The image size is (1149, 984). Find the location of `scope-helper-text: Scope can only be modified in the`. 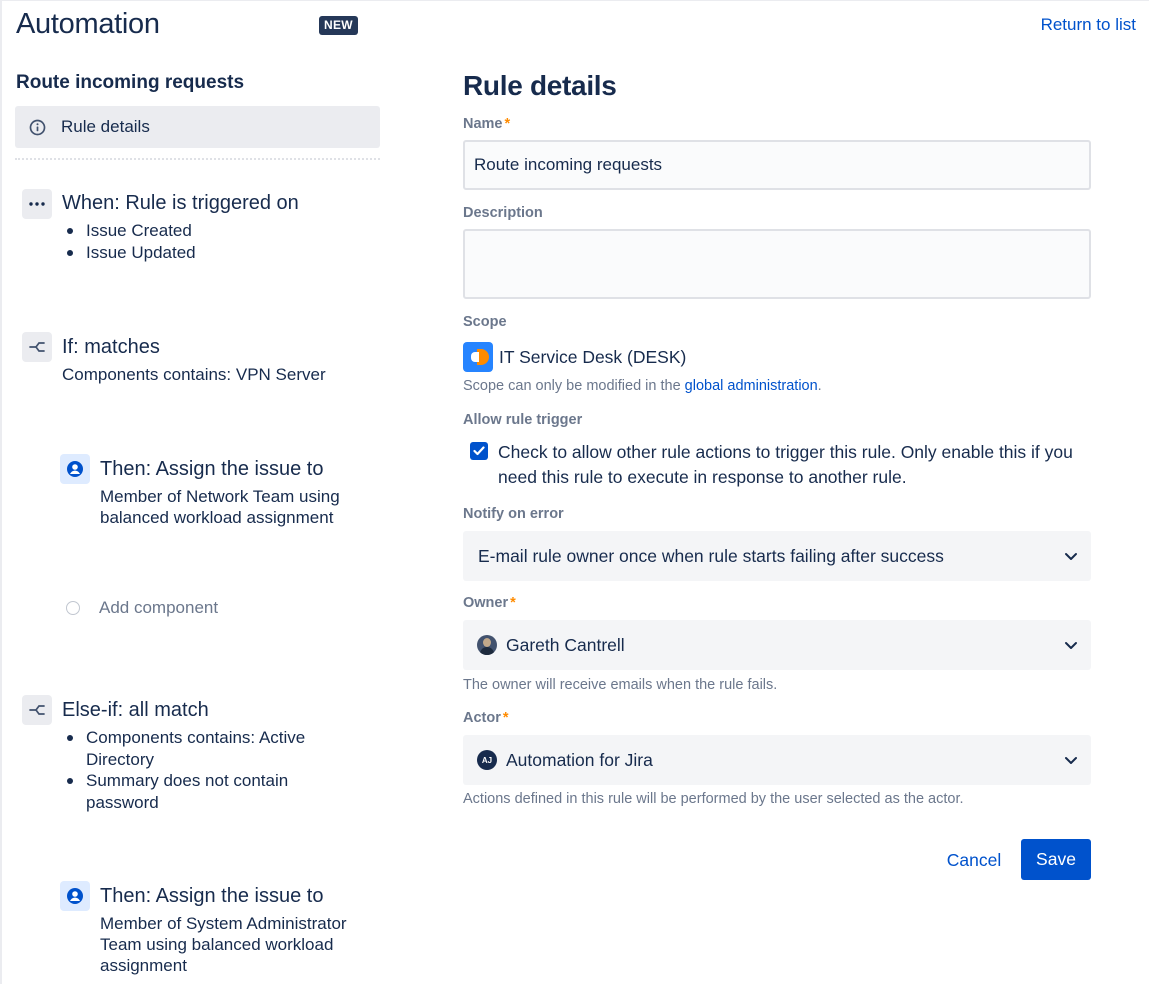

scope-helper-text: Scope can only be modified in the is located at coordinates (574, 386).